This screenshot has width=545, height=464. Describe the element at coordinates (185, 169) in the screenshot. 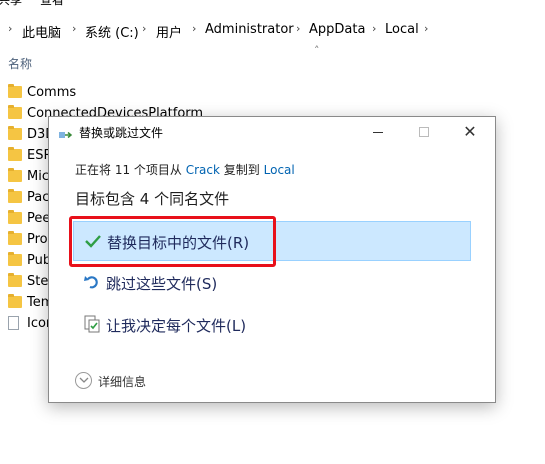

I see `copy-progress-text: 正在将 11 个项目从 Crack 复制到 Local` at that location.